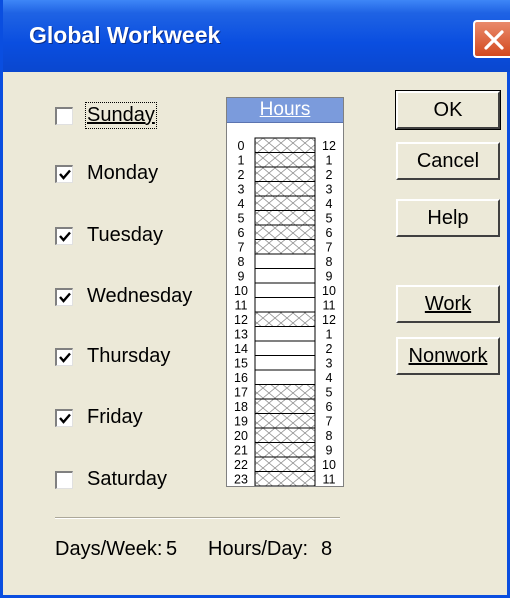  Describe the element at coordinates (125, 235) in the screenshot. I see `checkbox-label-tuesday: Tuesday` at that location.